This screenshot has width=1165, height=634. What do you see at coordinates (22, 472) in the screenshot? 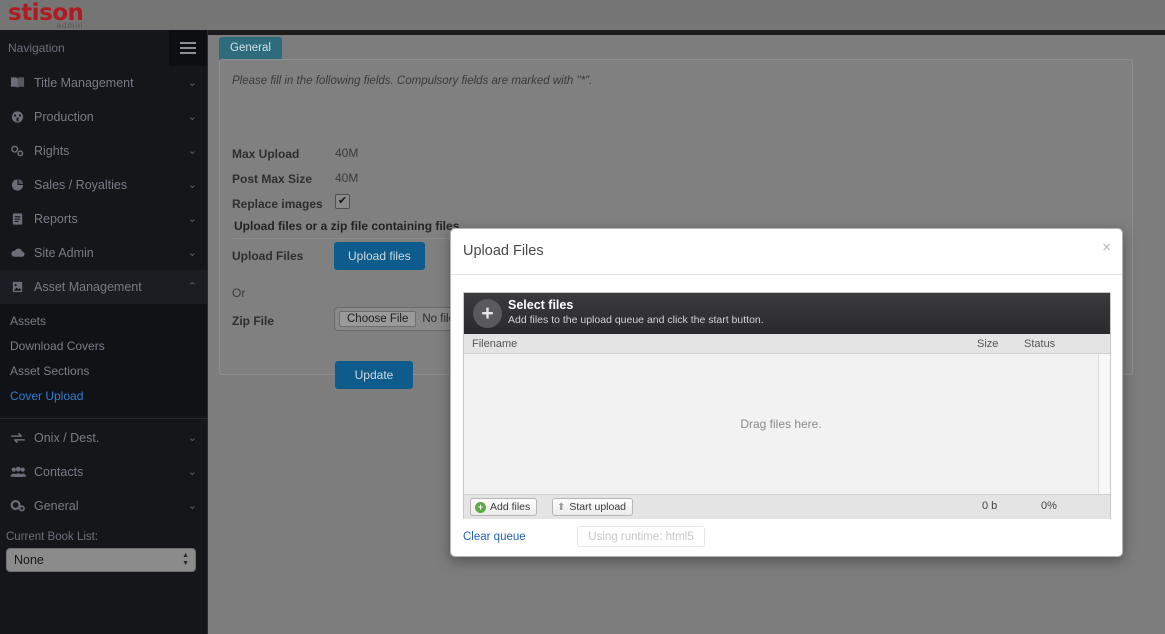
I see `people-icon` at bounding box center [22, 472].